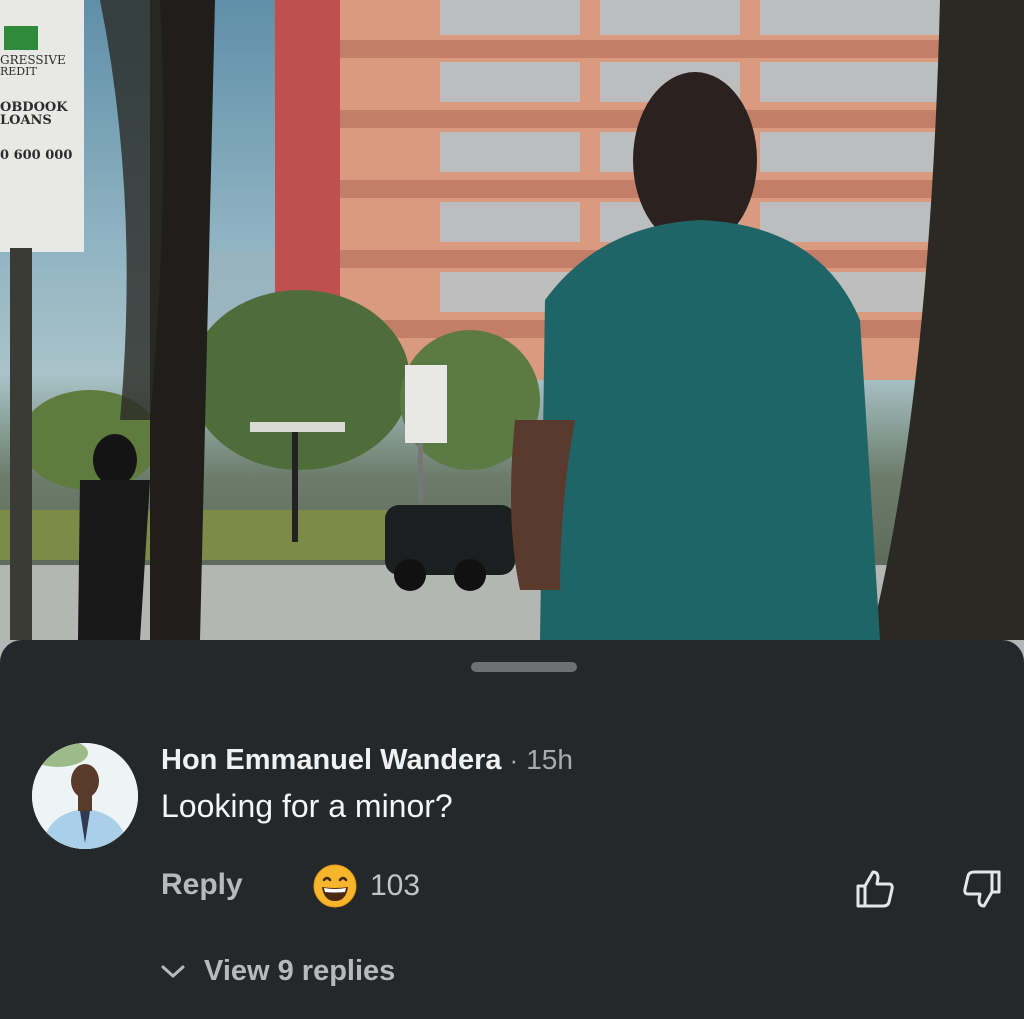  I want to click on avatar-image, so click(85, 796).